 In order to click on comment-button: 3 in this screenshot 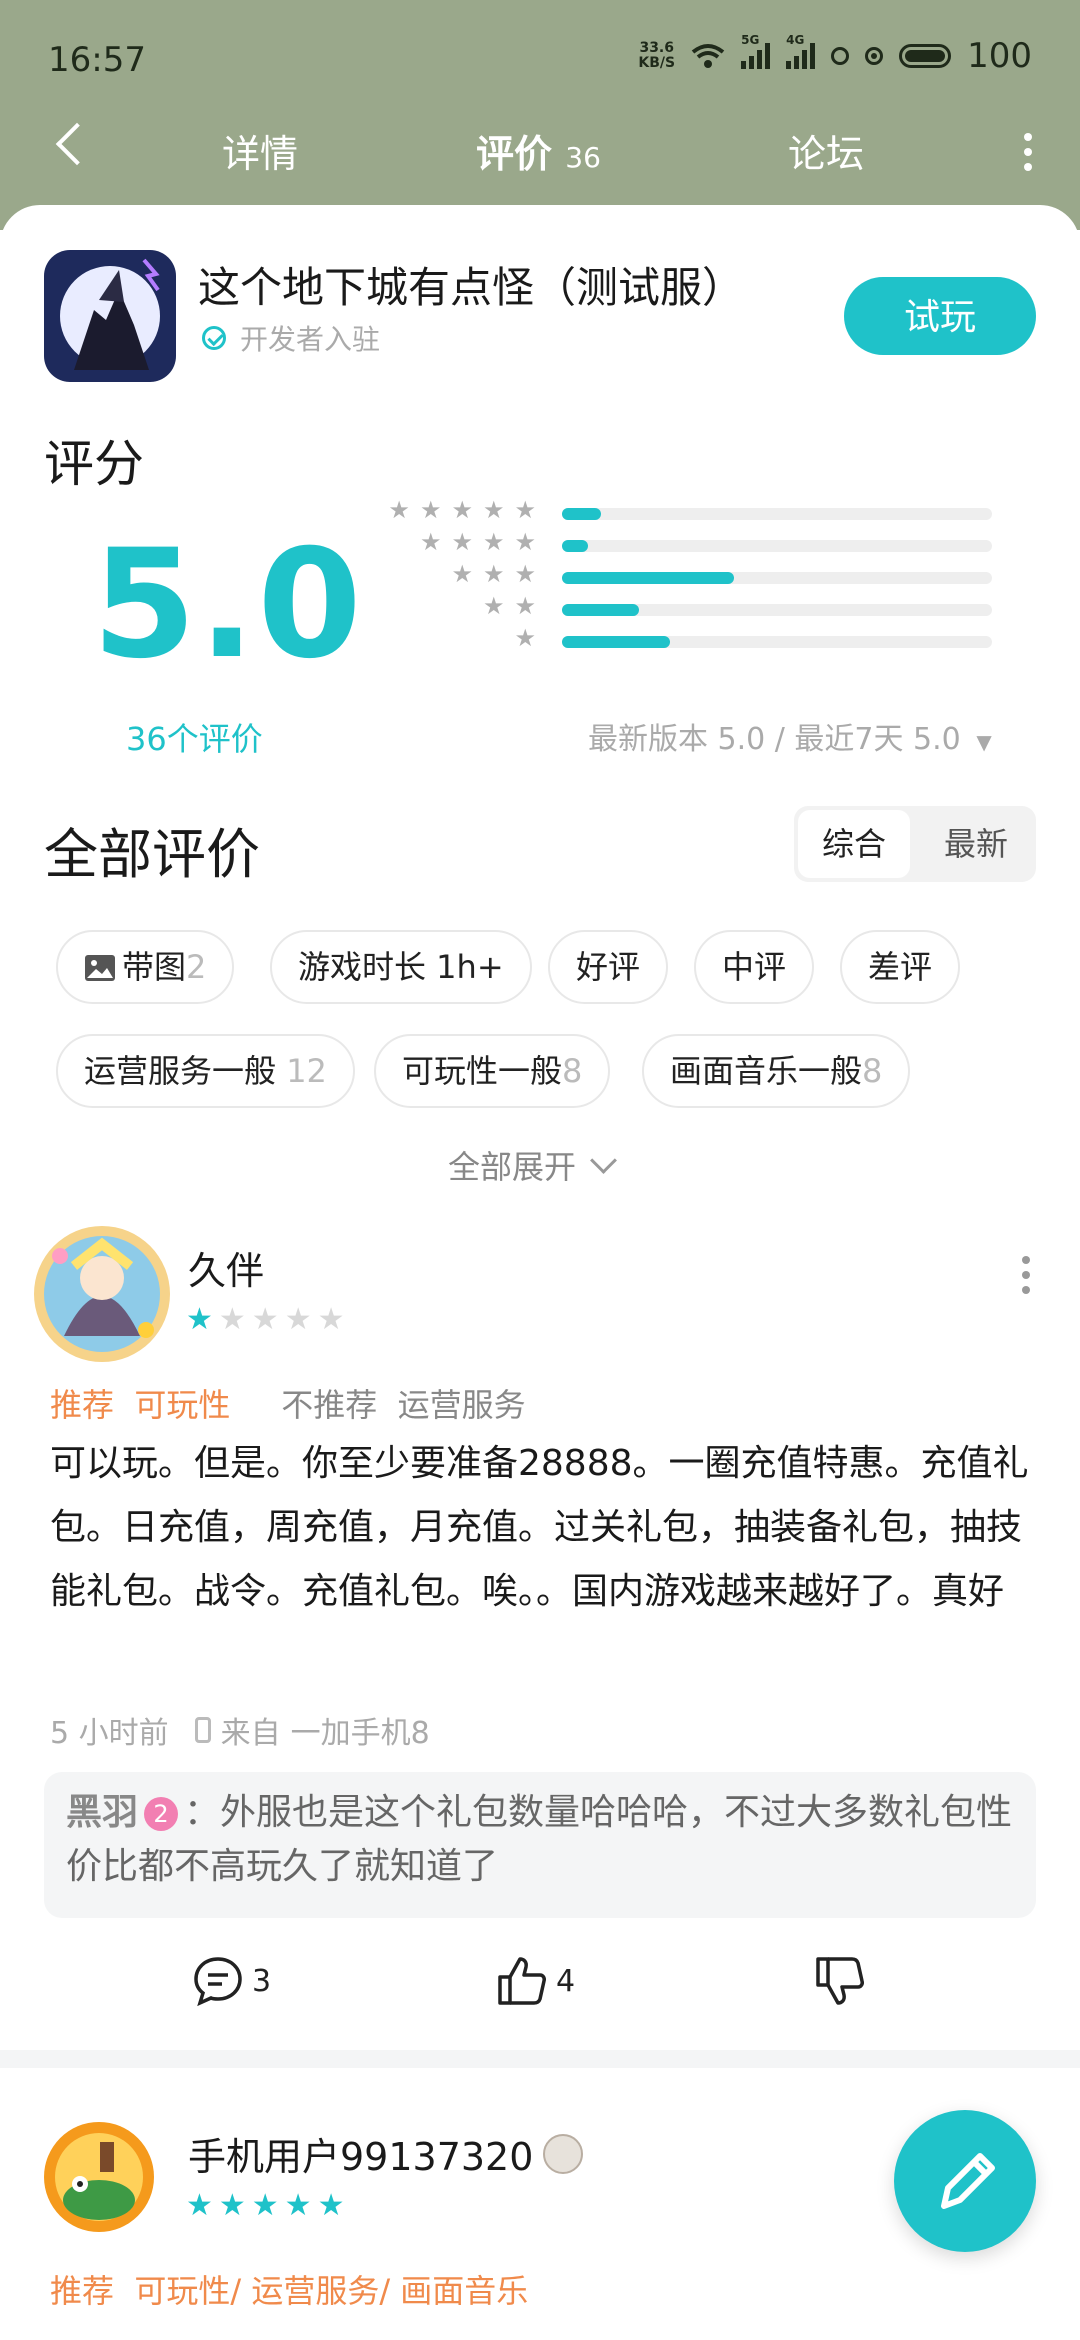, I will do `click(231, 1981)`.